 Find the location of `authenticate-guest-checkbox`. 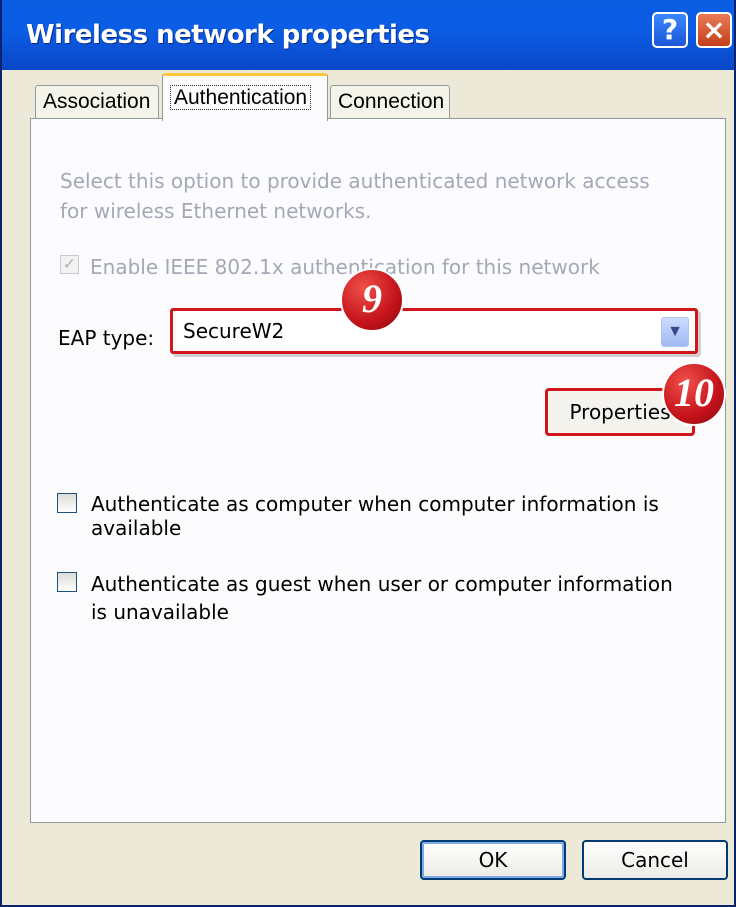

authenticate-guest-checkbox is located at coordinates (67, 582).